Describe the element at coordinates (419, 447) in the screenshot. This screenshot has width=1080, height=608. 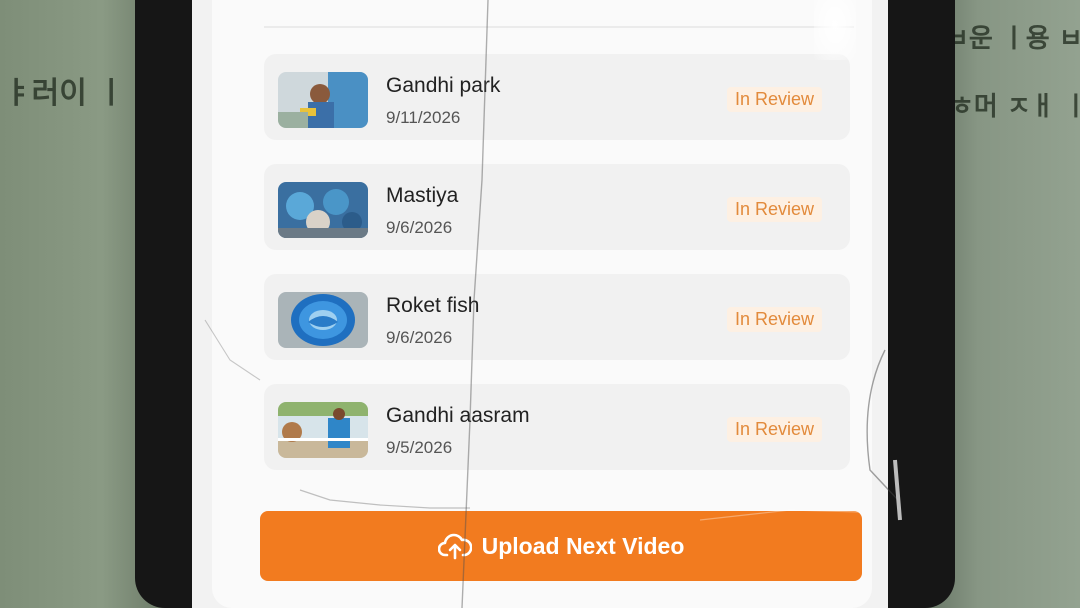
I see `video-date: 9/5/2026` at that location.